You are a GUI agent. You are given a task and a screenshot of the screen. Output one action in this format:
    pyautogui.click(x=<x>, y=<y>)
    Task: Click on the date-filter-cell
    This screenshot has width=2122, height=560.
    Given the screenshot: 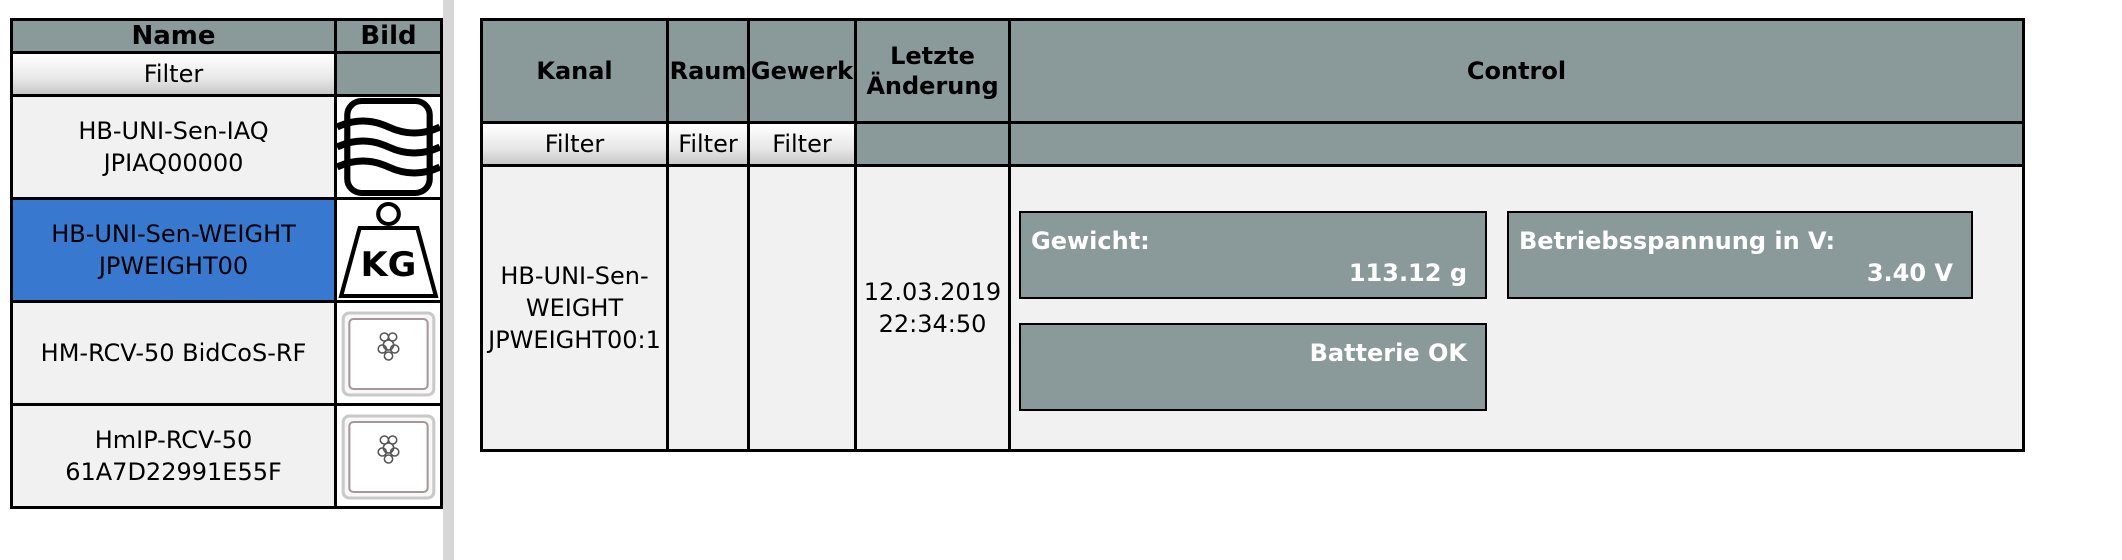 What is the action you would take?
    pyautogui.click(x=932, y=144)
    